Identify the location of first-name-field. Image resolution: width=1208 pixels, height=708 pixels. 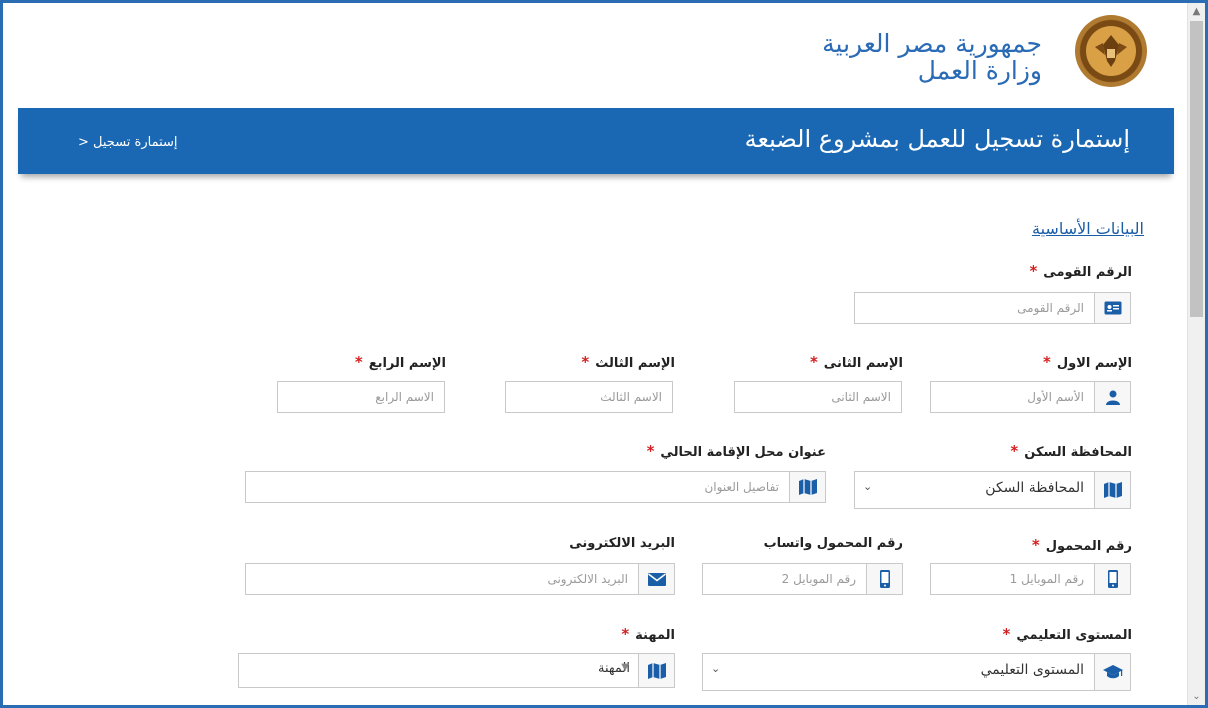
(1030, 397).